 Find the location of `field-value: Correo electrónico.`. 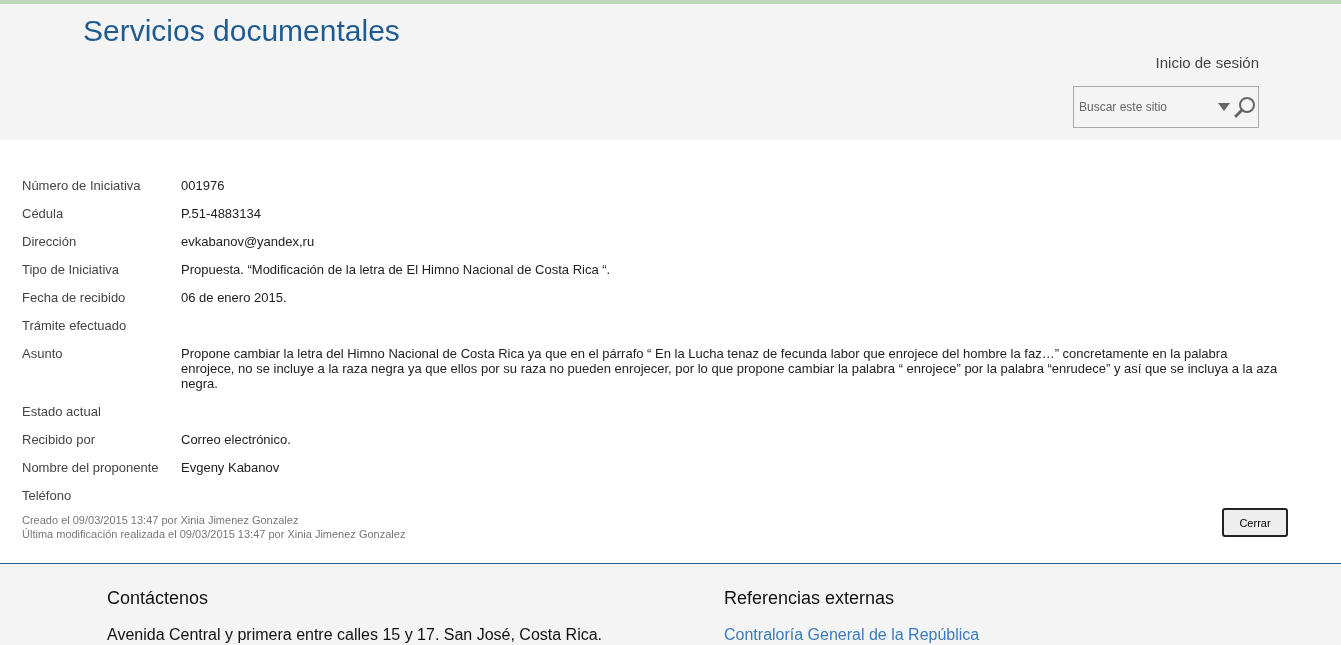

field-value: Correo electrónico. is located at coordinates (236, 439).